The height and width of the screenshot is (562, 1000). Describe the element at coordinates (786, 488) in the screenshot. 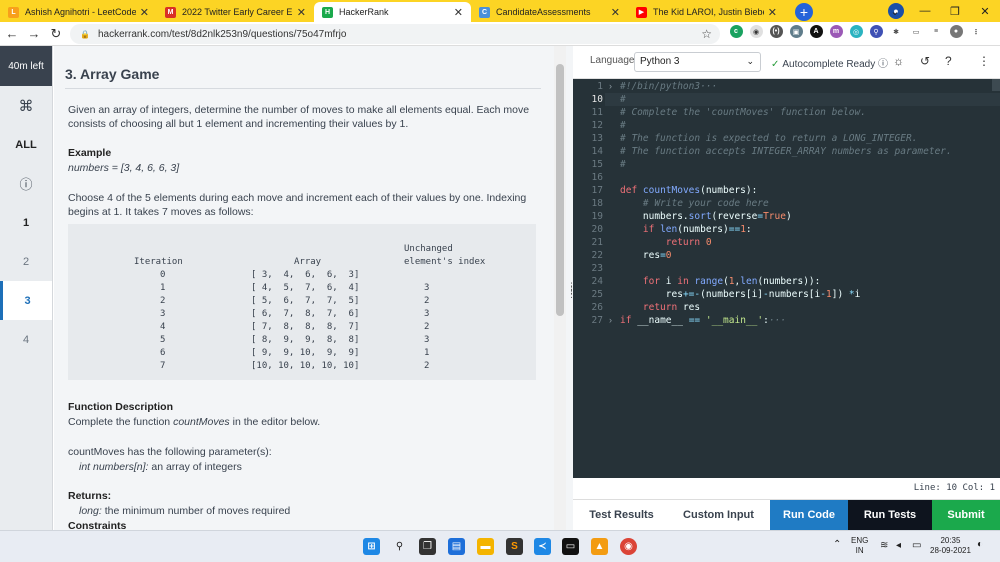

I see `editor-status: Line: 10 Col: 1` at that location.